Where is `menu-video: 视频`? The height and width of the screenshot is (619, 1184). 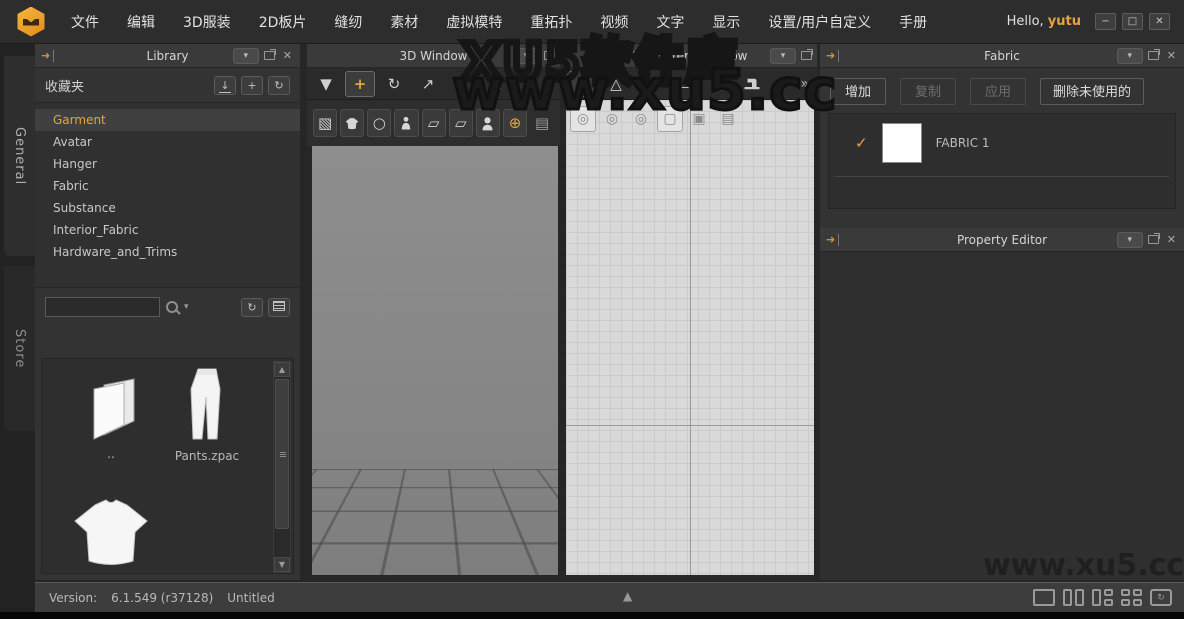
menu-video: 视频 is located at coordinates (614, 22).